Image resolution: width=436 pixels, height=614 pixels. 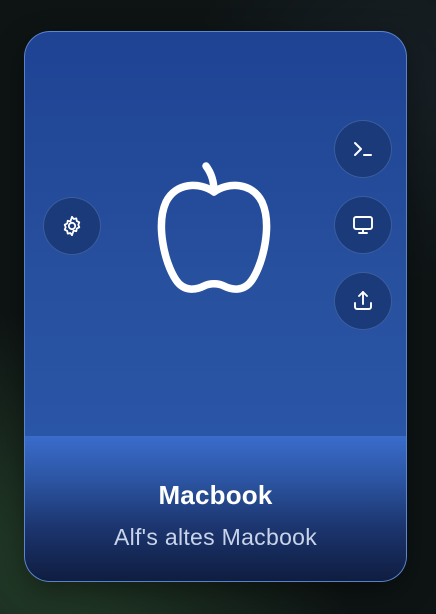 I want to click on upload-icon, so click(x=363, y=301).